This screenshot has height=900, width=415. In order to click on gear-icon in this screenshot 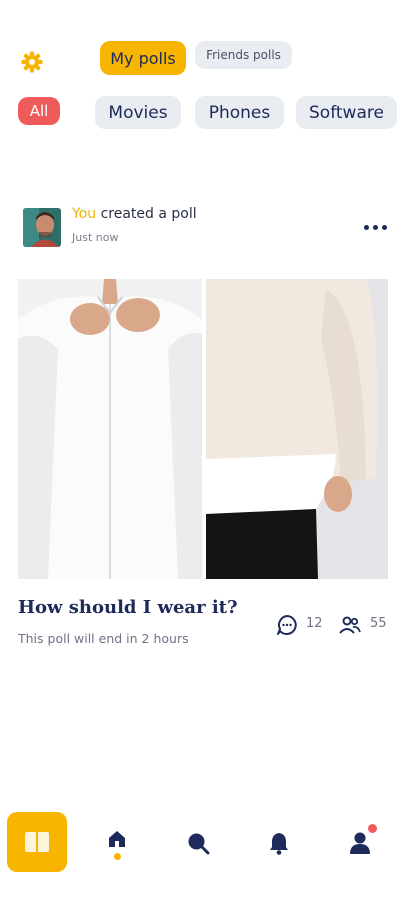, I will do `click(32, 62)`.